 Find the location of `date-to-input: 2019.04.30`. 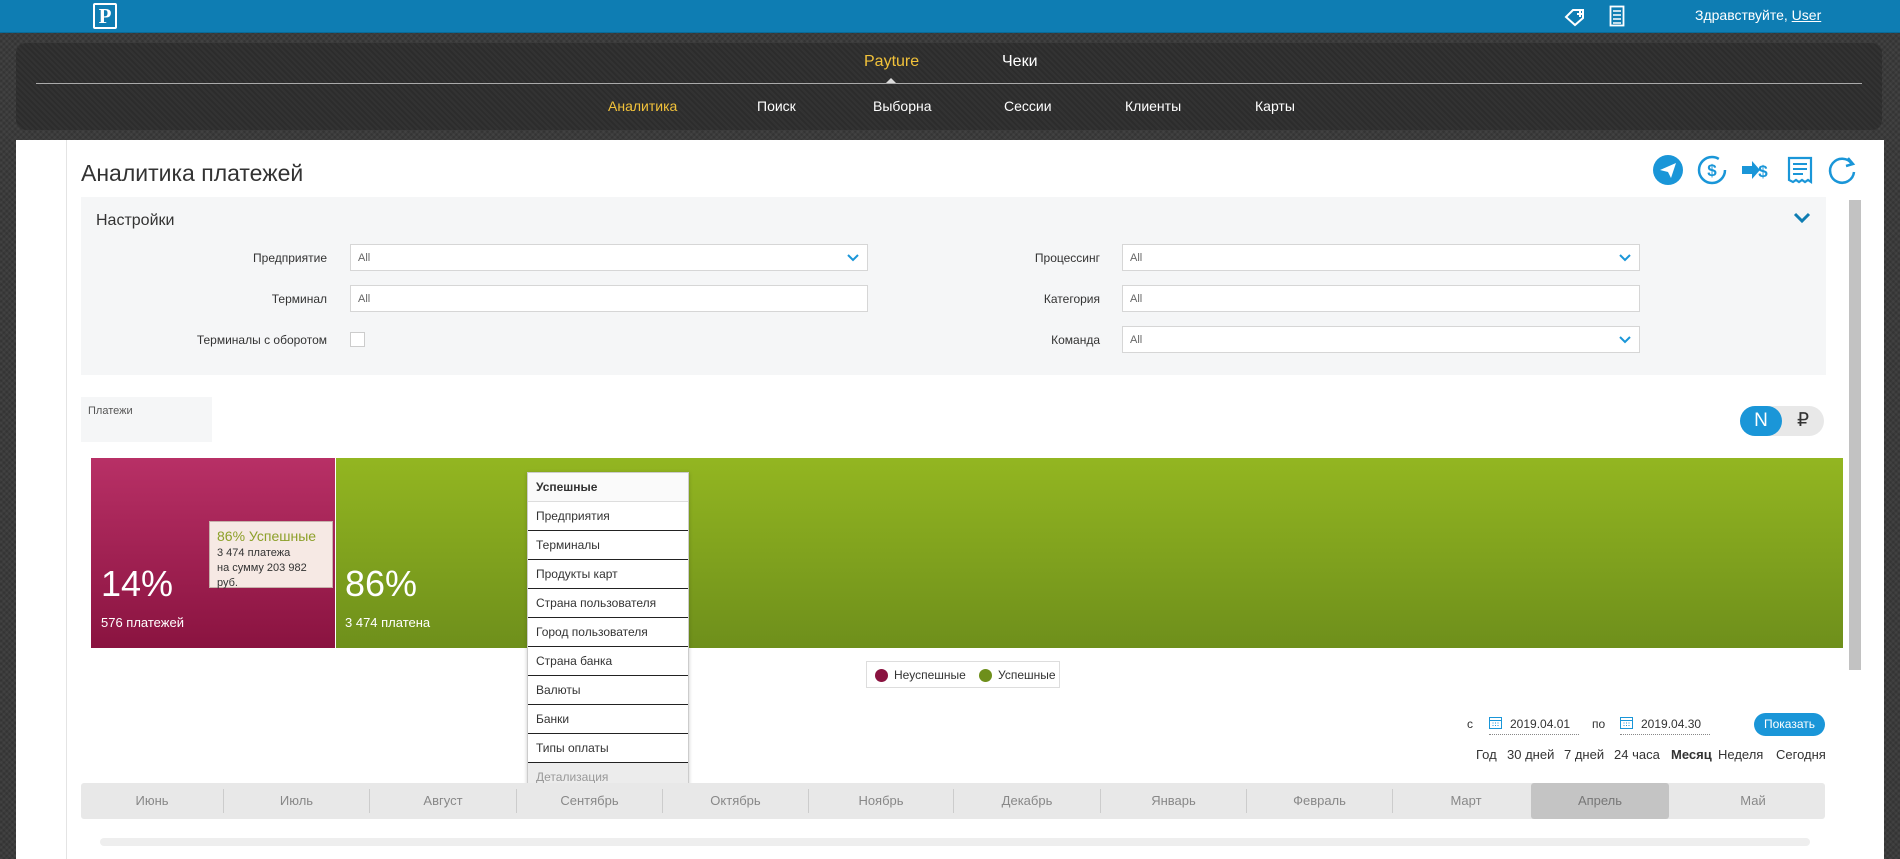

date-to-input: 2019.04.30 is located at coordinates (1665, 724).